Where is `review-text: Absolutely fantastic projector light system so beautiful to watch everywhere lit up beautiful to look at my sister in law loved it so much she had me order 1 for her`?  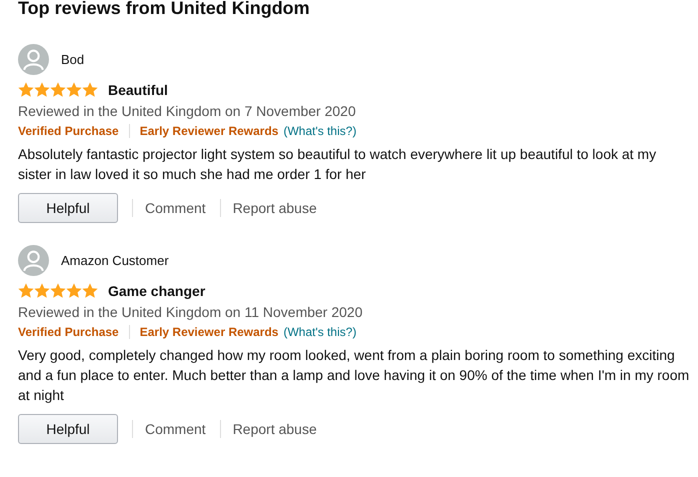 review-text: Absolutely fantastic projector light system so beautiful to watch everywhere lit up beautiful to look at my sister in law loved it so much she had me order 1 for her is located at coordinates (338, 164).